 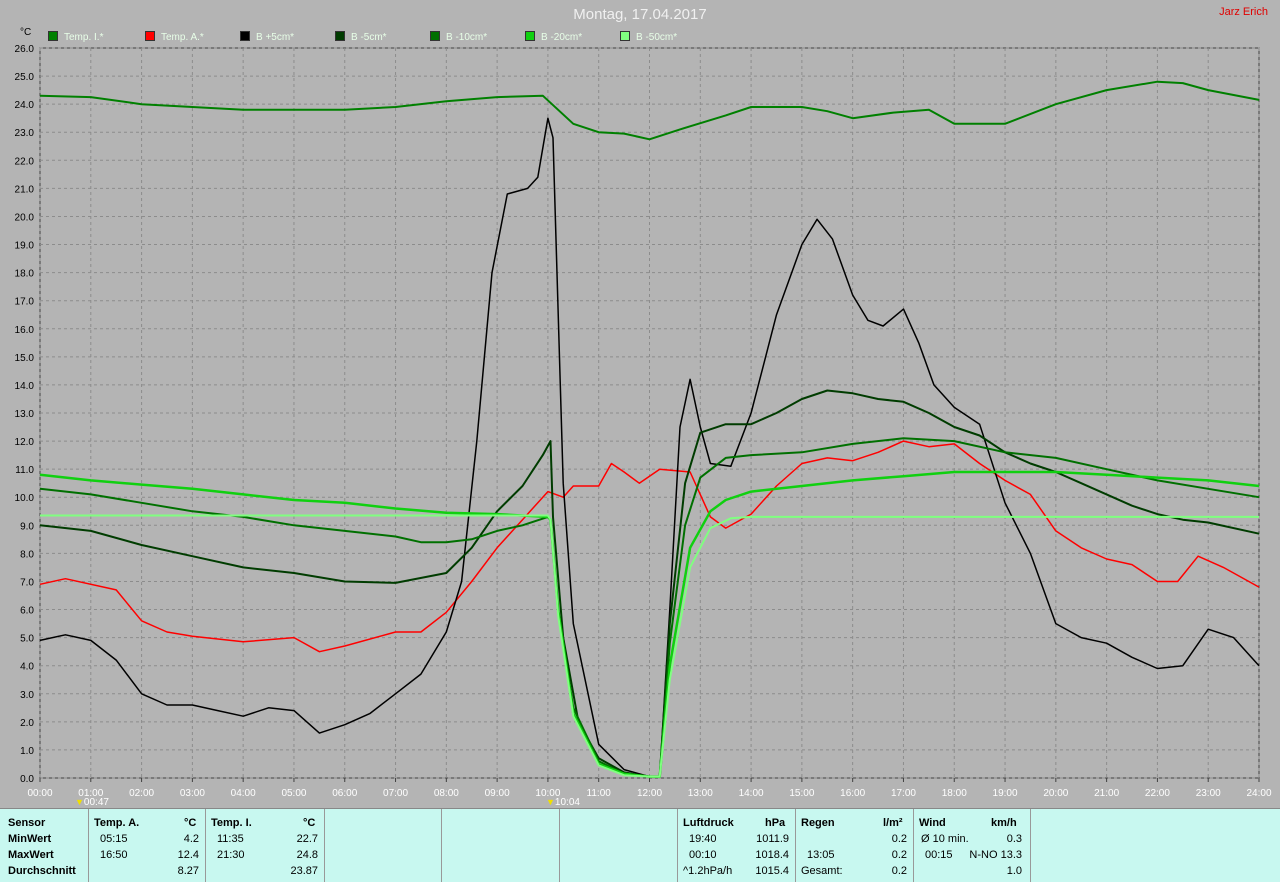 I want to click on x-tick-label: 13:00, so click(x=700, y=793).